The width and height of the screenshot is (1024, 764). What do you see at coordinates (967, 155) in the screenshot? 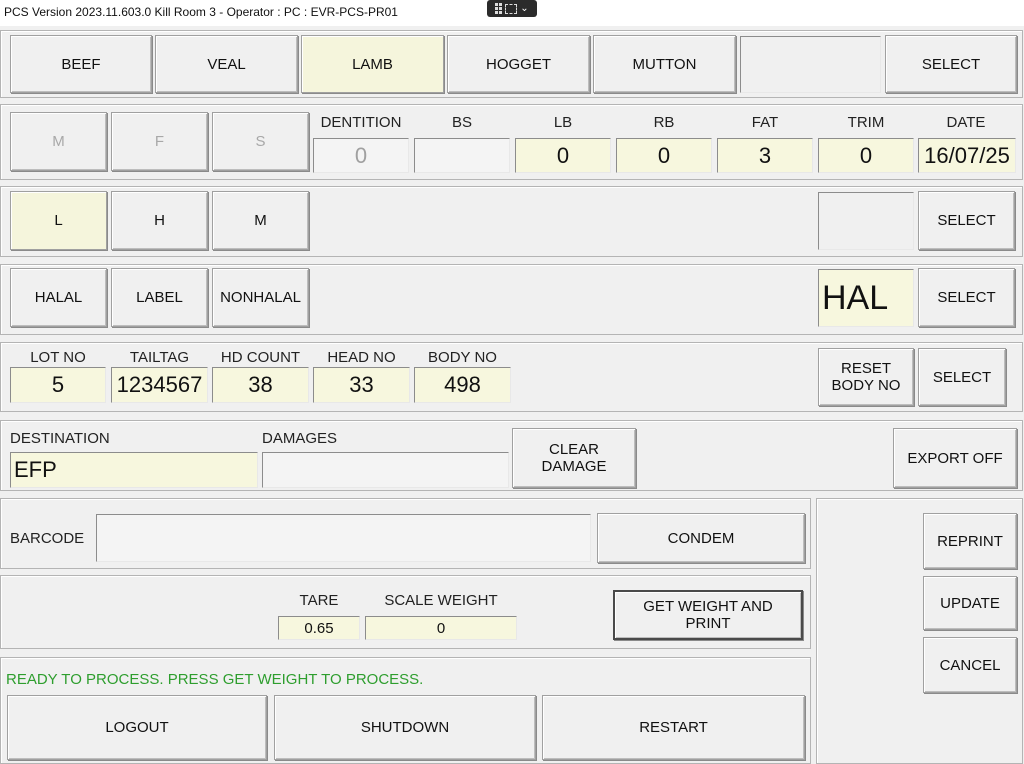
I see `date-field: 16/07/25` at bounding box center [967, 155].